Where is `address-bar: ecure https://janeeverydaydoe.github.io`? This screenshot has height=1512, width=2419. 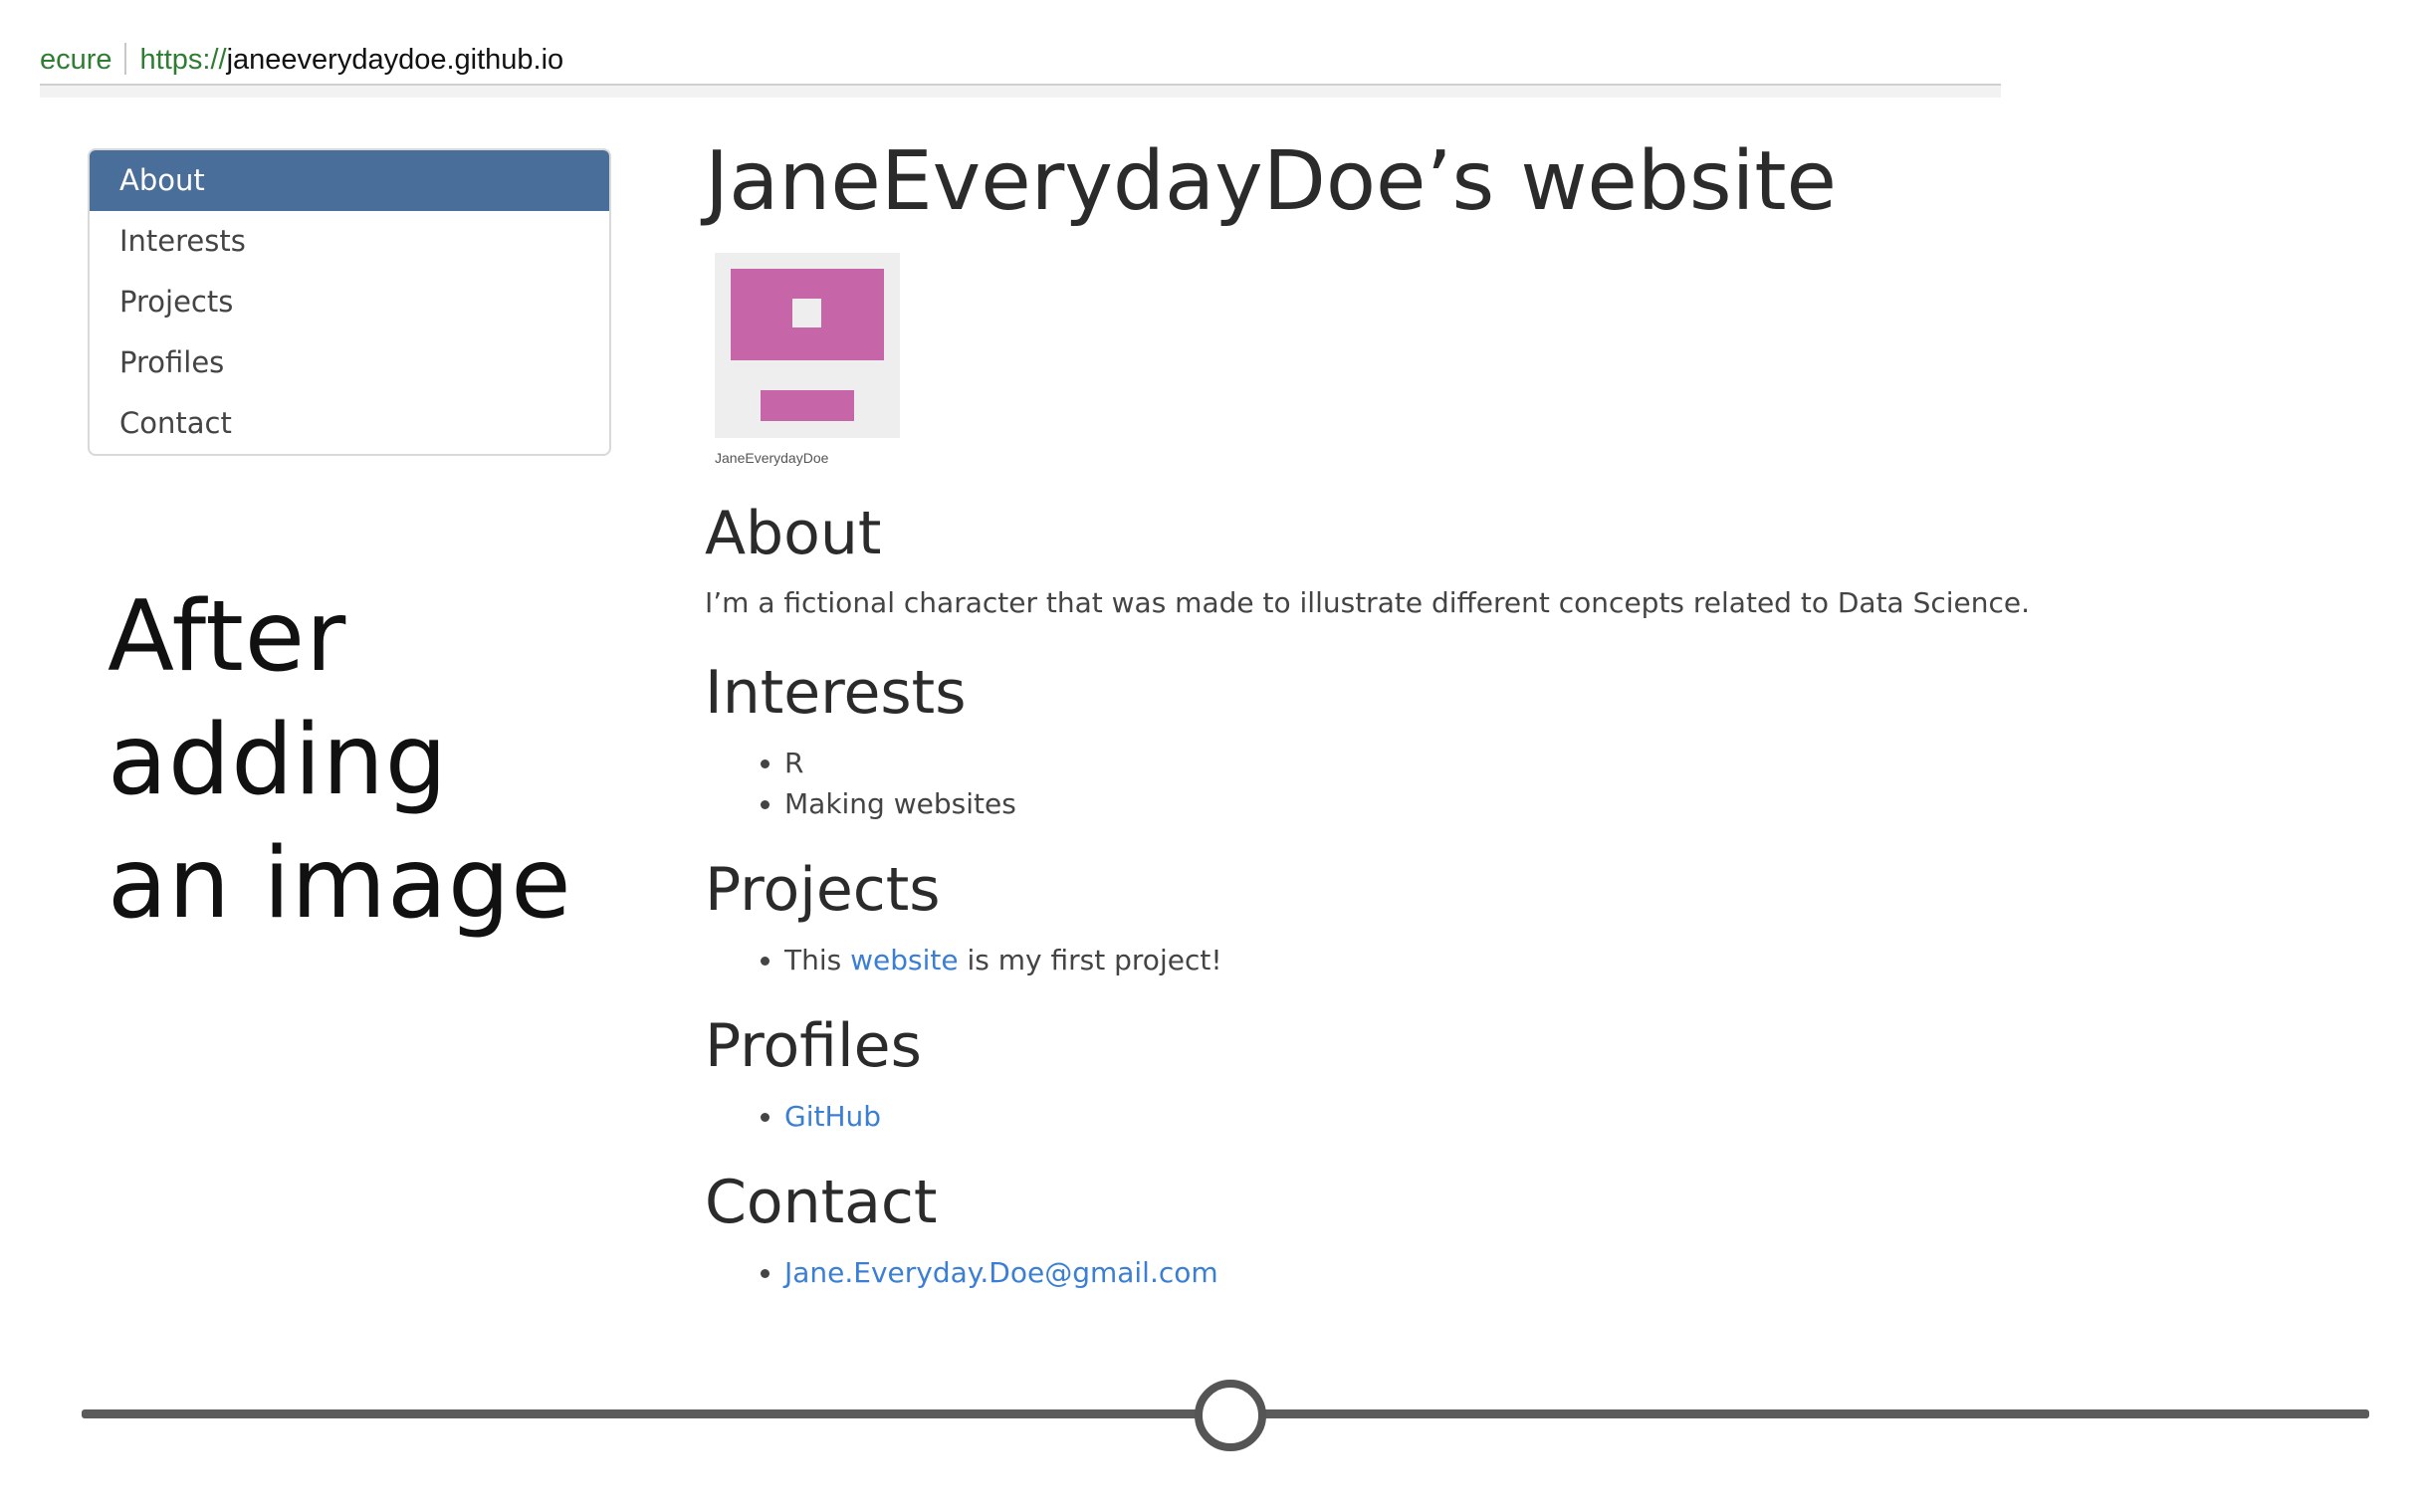 address-bar: ecure https://janeeverydaydoe.github.io is located at coordinates (1020, 63).